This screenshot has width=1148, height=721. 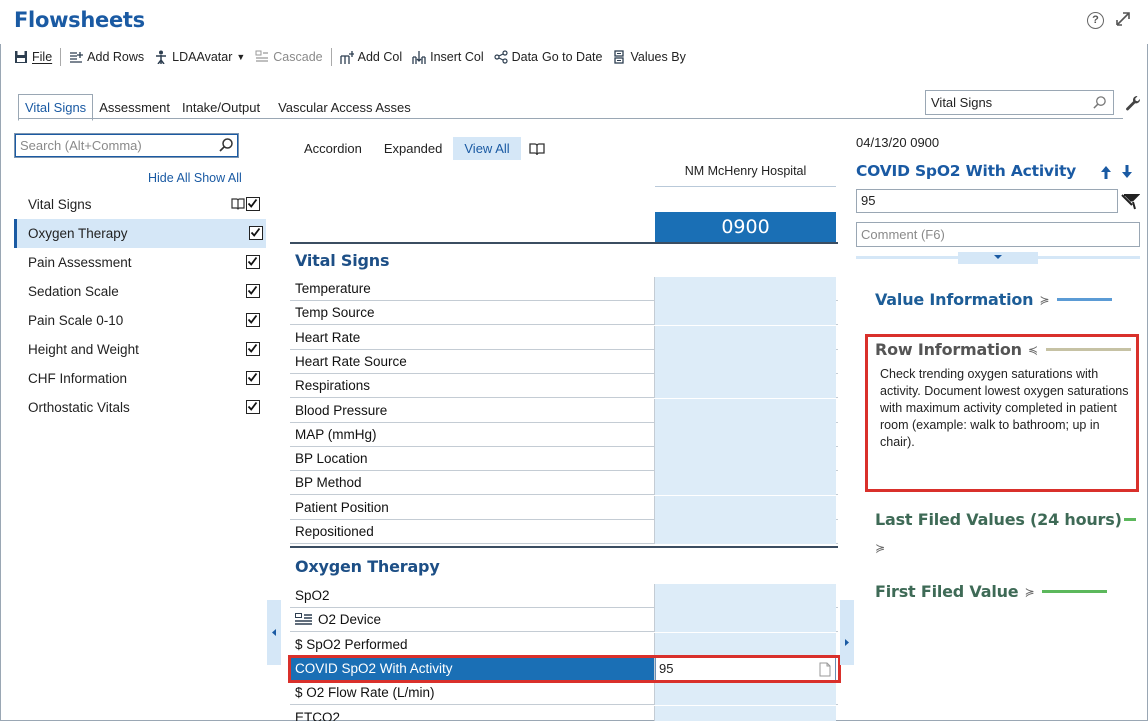 What do you see at coordinates (998, 258) in the screenshot?
I see `collapse-toggle` at bounding box center [998, 258].